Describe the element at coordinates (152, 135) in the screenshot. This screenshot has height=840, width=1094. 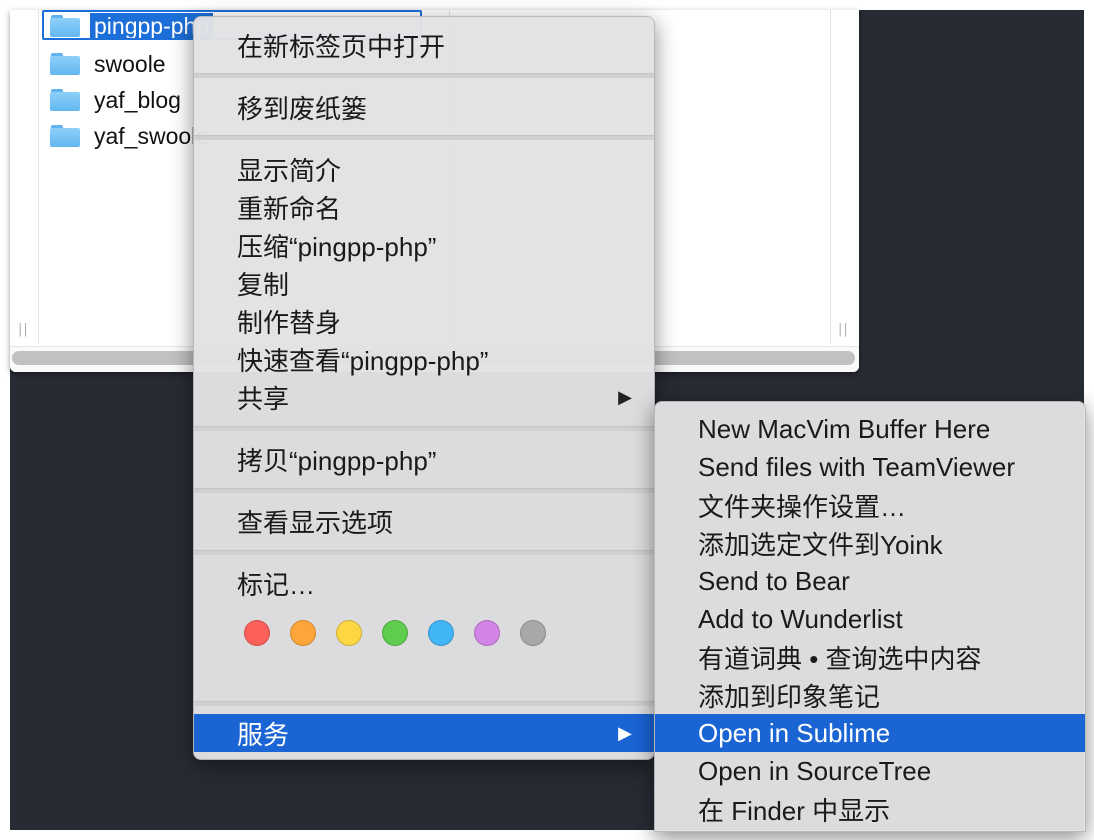
I see `file-name: yaf_swoole` at that location.